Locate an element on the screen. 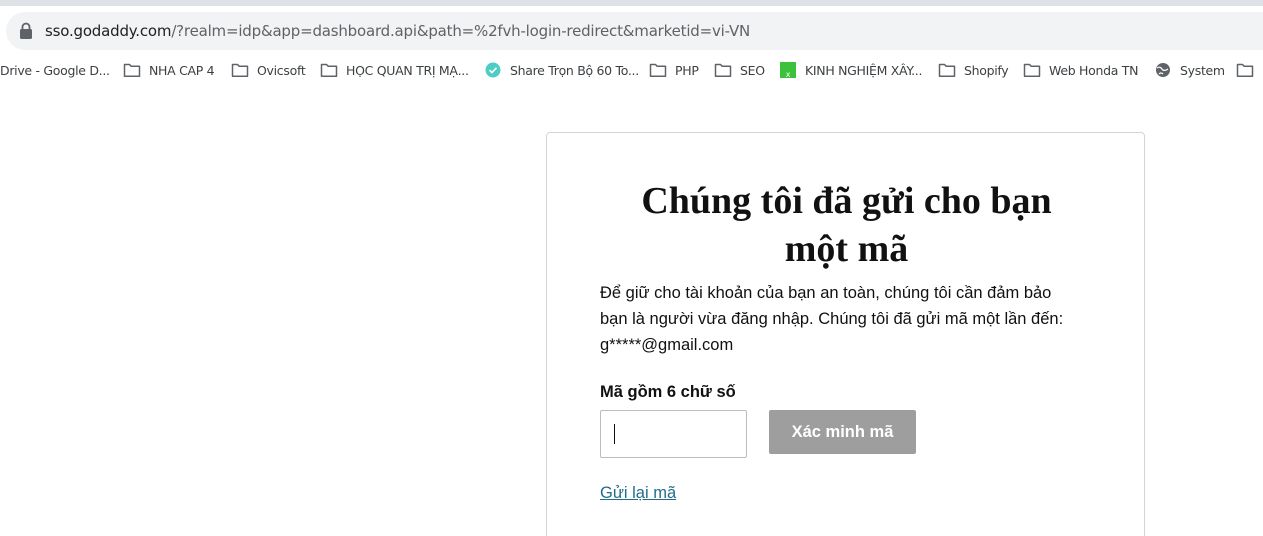 The height and width of the screenshot is (536, 1263). masked-email: g*****@gmail.com is located at coordinates (667, 345).